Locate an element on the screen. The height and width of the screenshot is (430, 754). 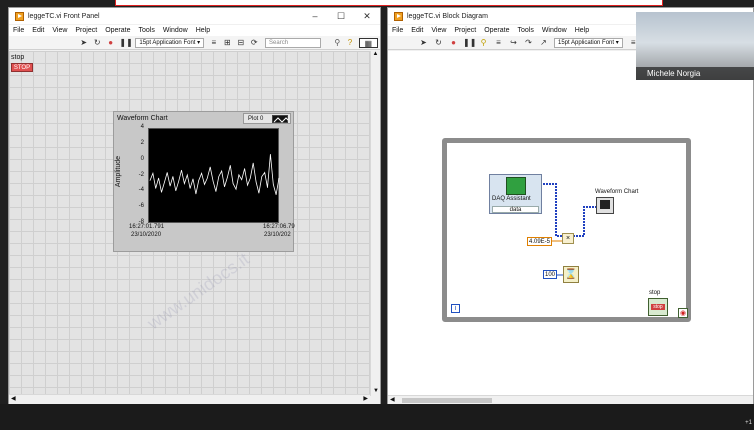
retain-wire-values-icon: ≡ is located at coordinates (498, 43).